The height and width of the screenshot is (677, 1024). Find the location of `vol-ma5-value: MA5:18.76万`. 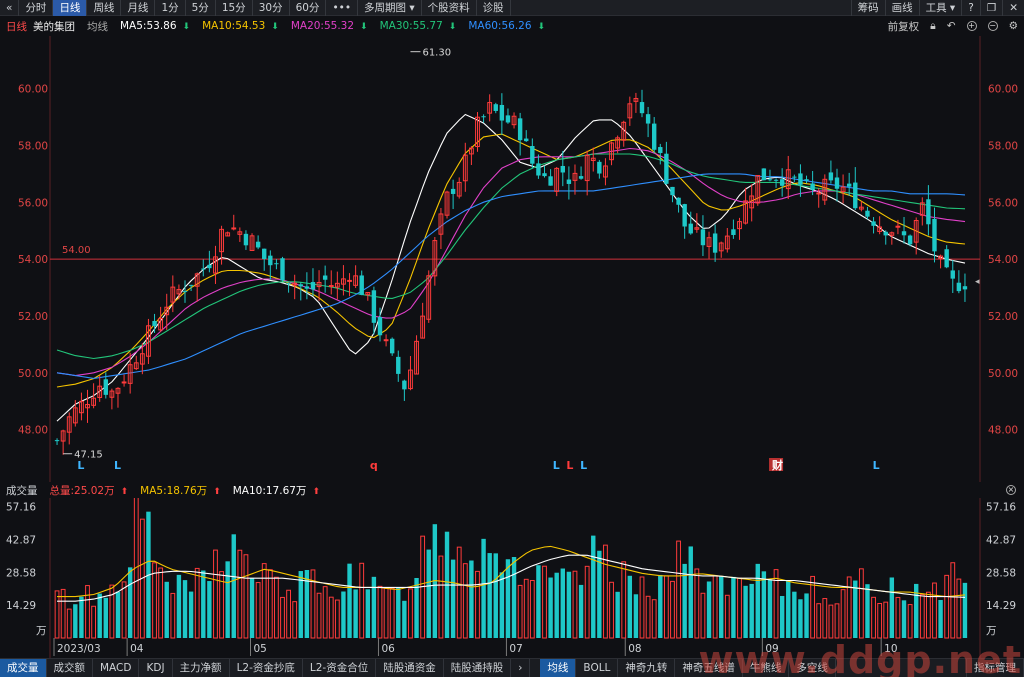

vol-ma5-value: MA5:18.76万 is located at coordinates (174, 490).